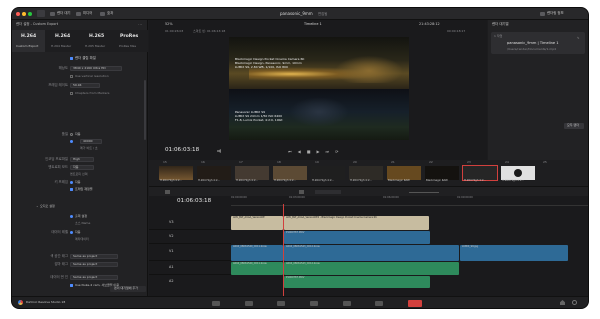 This screenshot has height=319, width=600. I want to click on colorspace-select: Same as project, so click(94, 256).